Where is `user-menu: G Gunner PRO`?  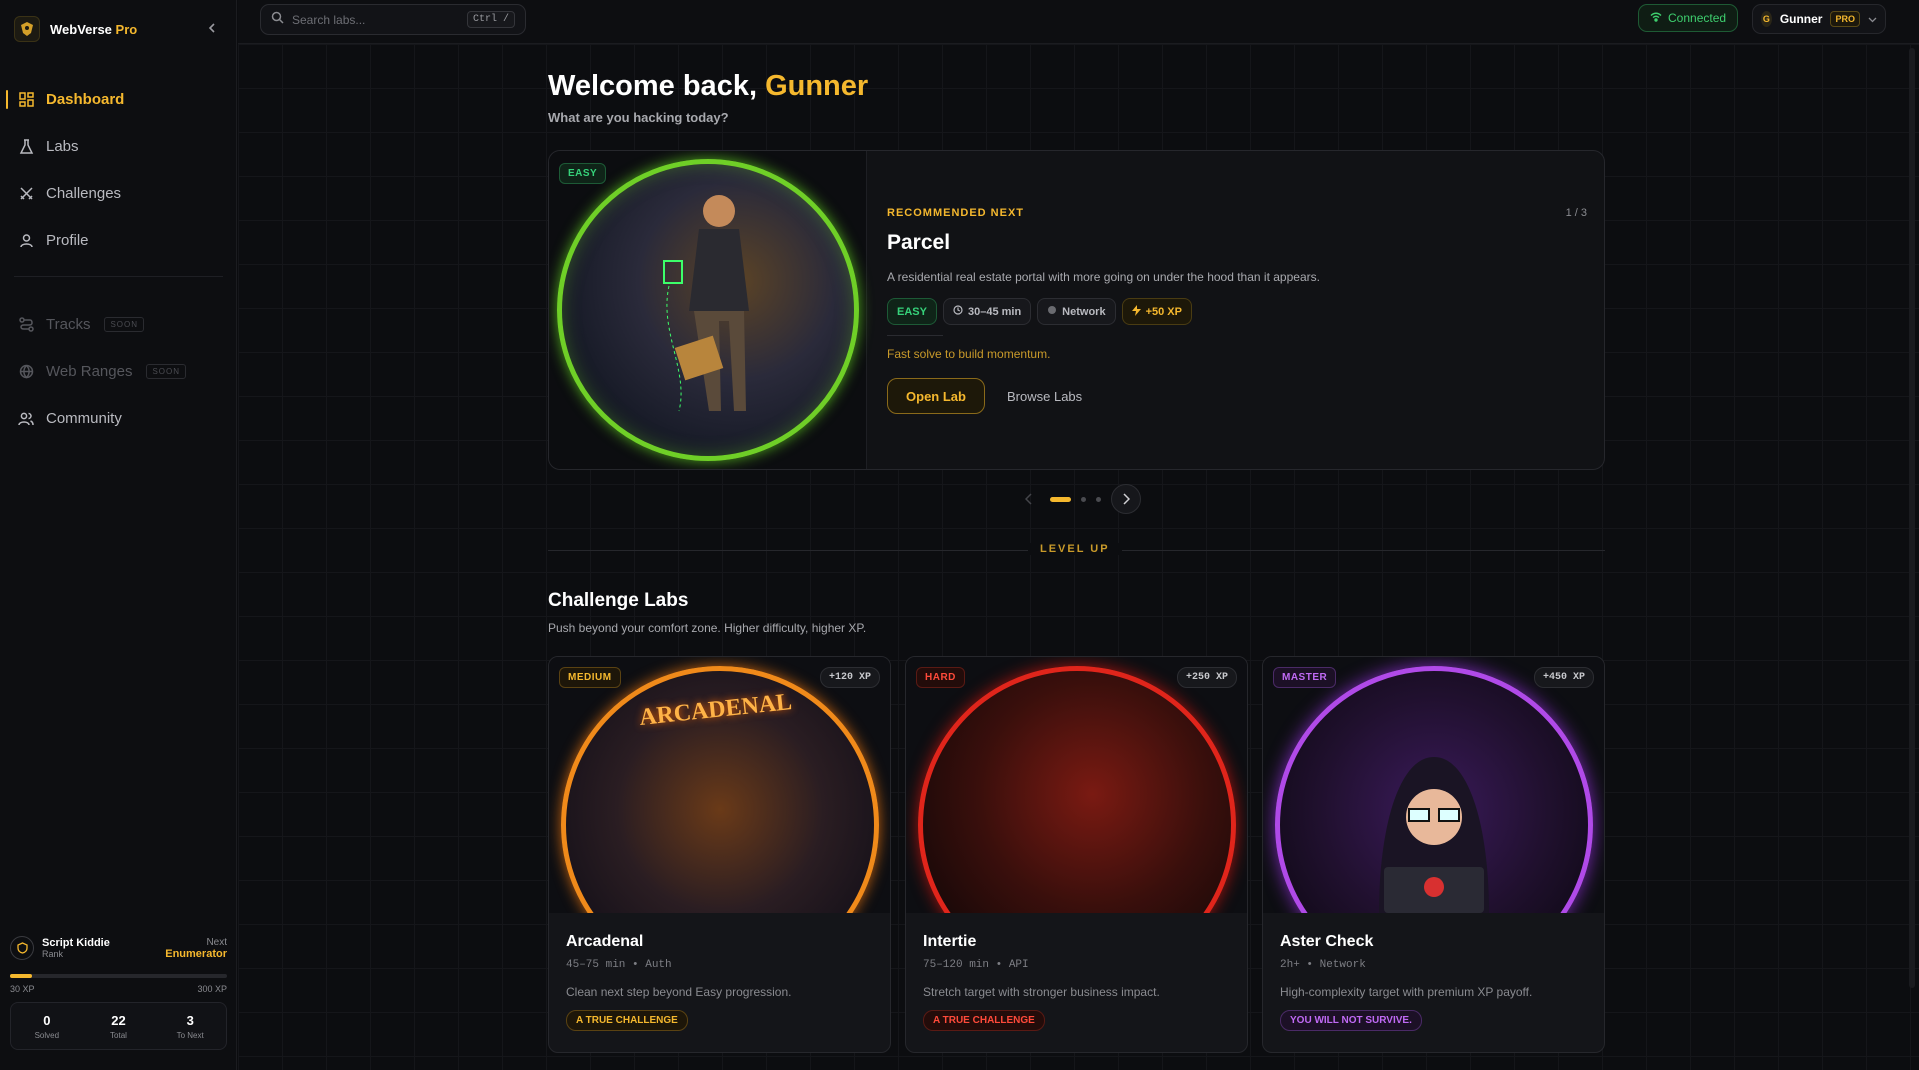
user-menu: G Gunner PRO is located at coordinates (1819, 19).